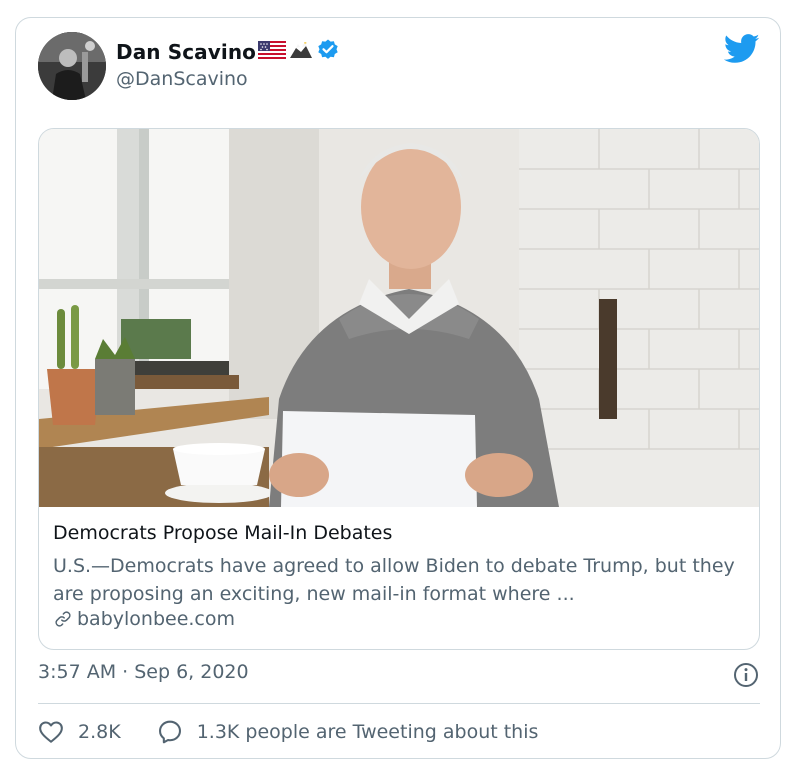 The image size is (799, 777). What do you see at coordinates (301, 52) in the screenshot?
I see `eagle-emoji` at bounding box center [301, 52].